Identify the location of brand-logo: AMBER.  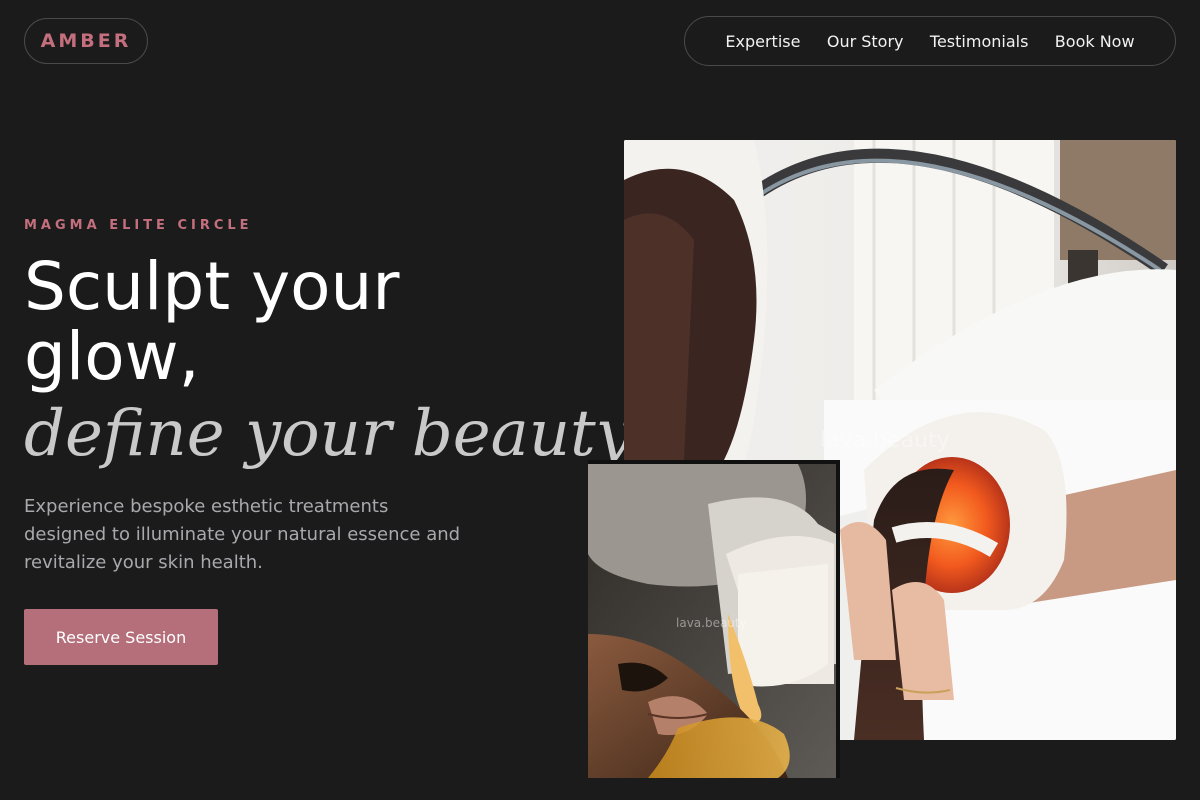
(86, 41).